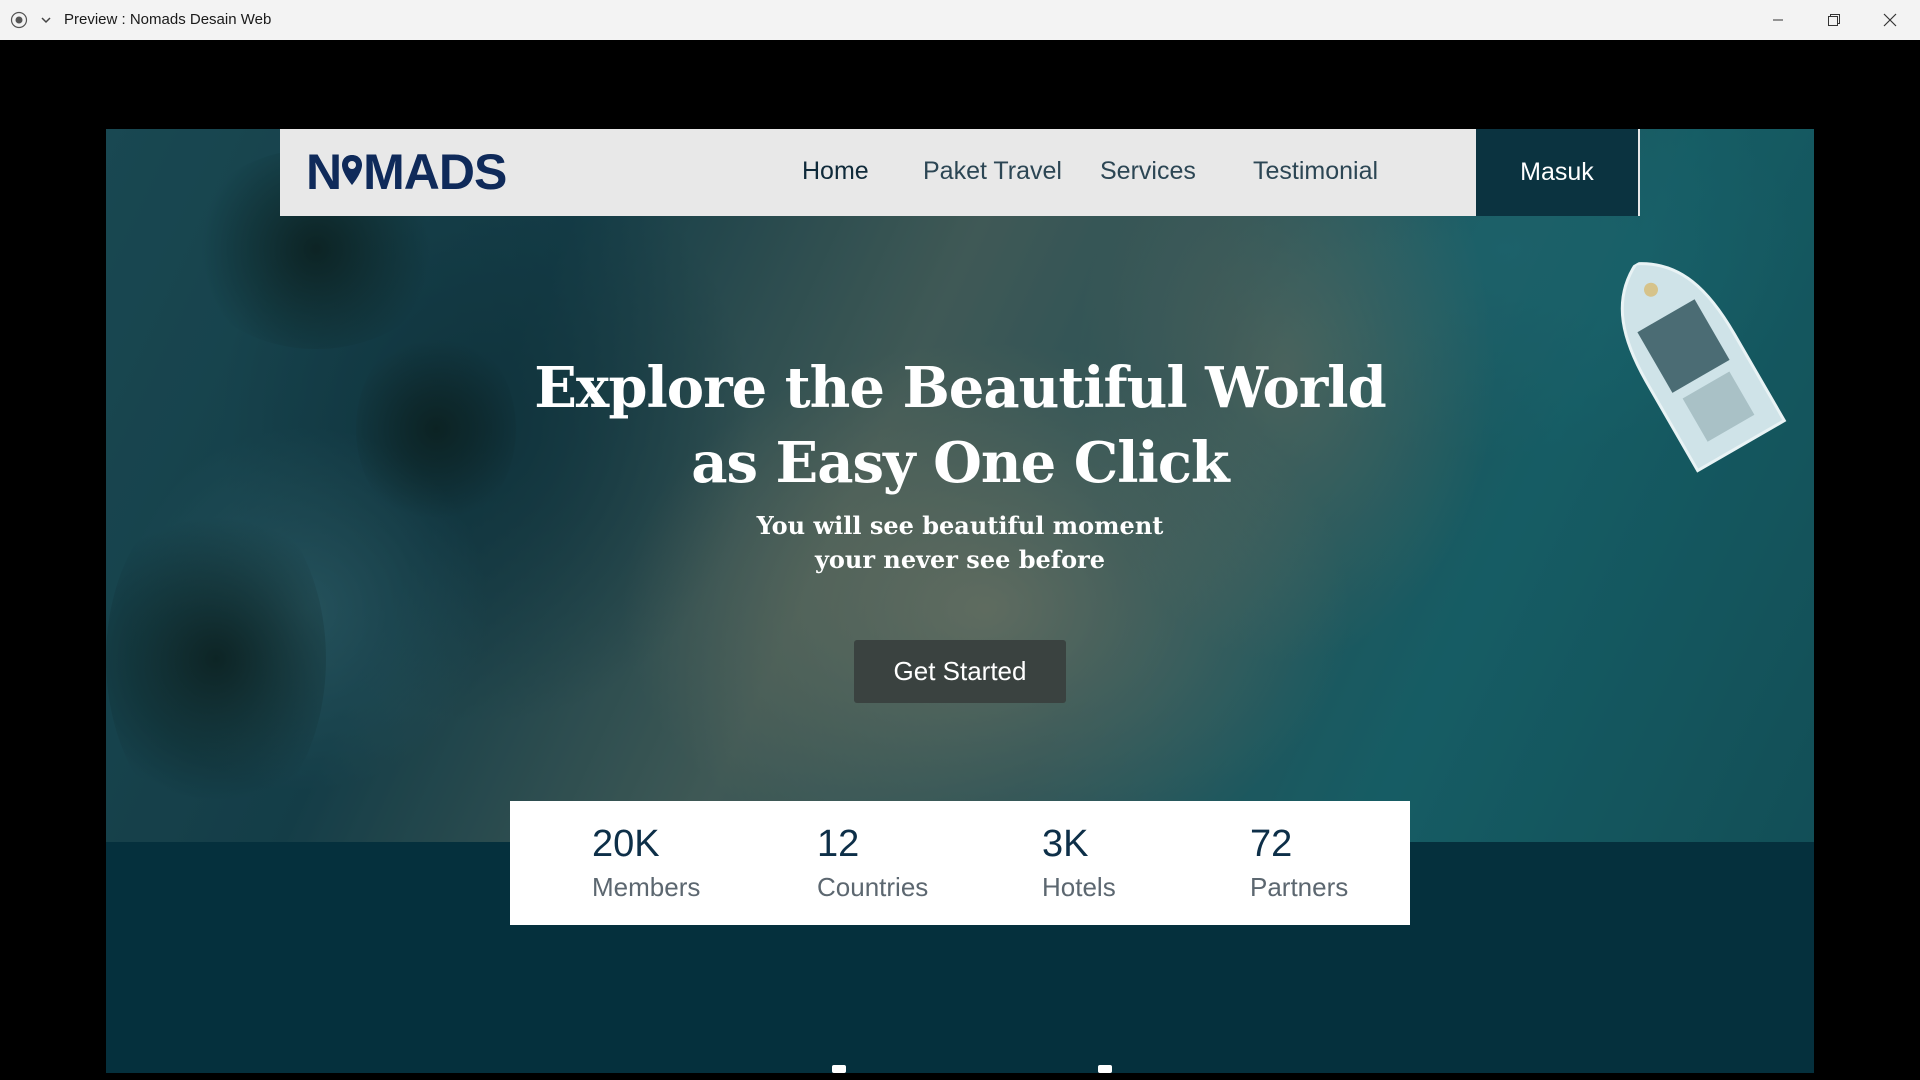 The height and width of the screenshot is (1080, 1920). I want to click on nav-services: Services, so click(1148, 171).